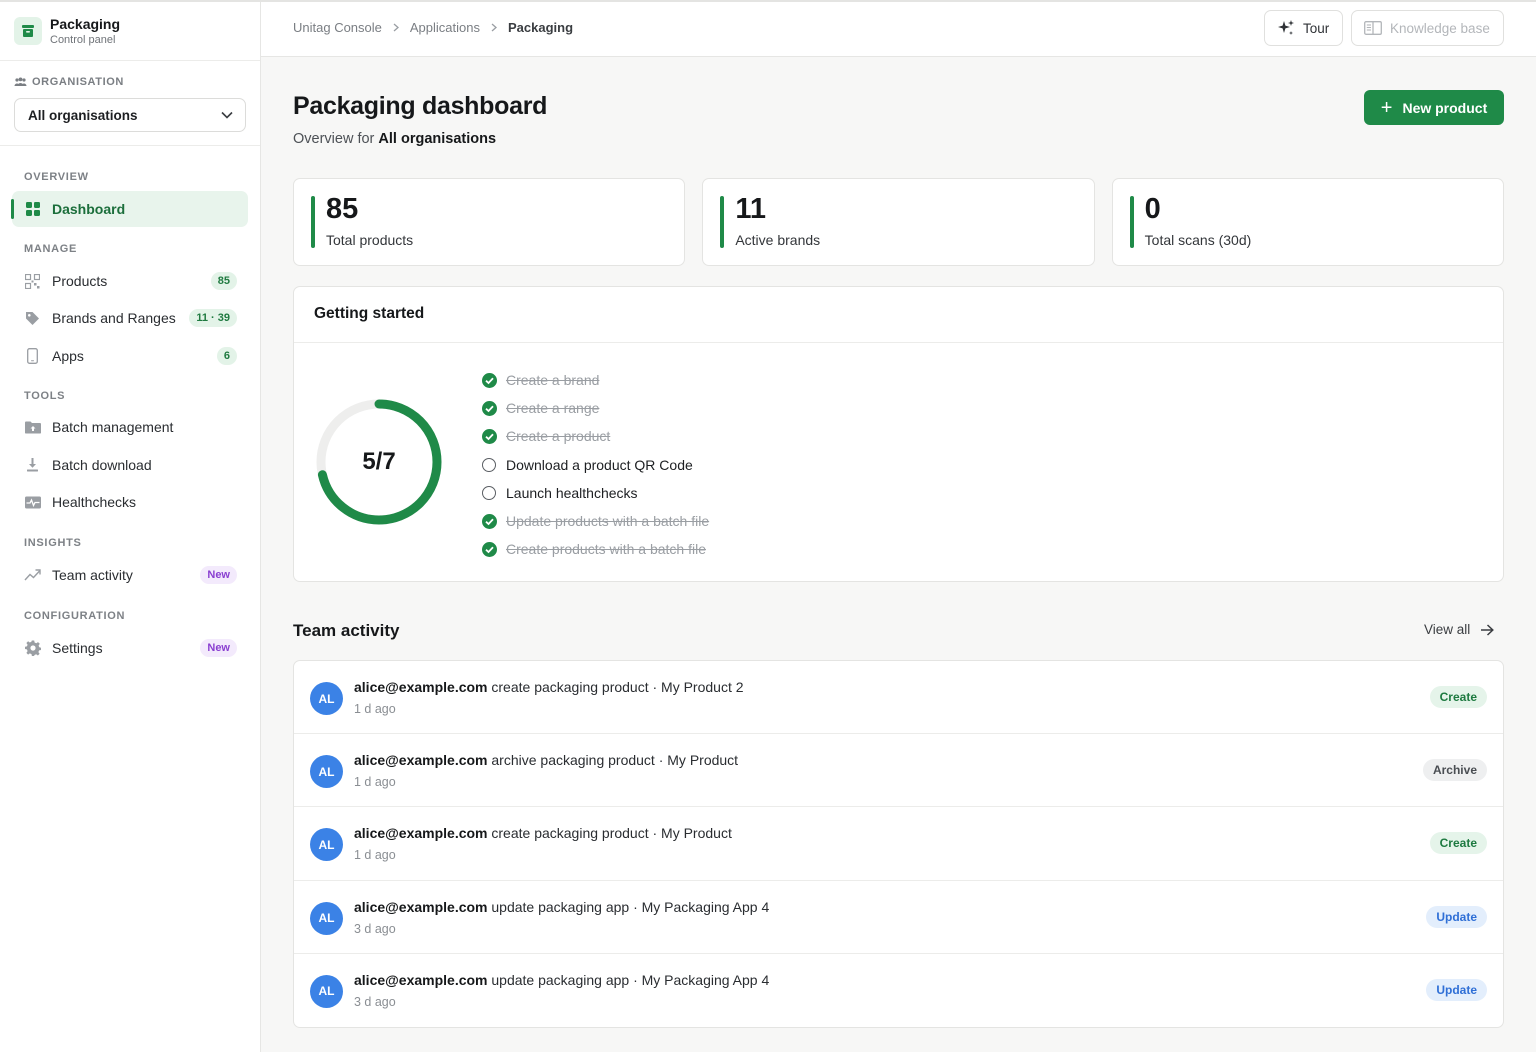 The width and height of the screenshot is (1536, 1052). I want to click on subtitle-prefix: Overview for, so click(334, 139).